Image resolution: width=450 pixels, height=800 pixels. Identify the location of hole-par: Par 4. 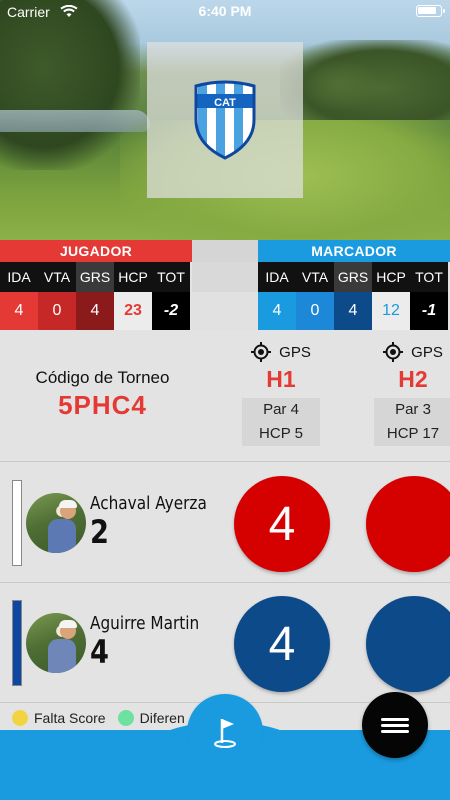
(281, 409).